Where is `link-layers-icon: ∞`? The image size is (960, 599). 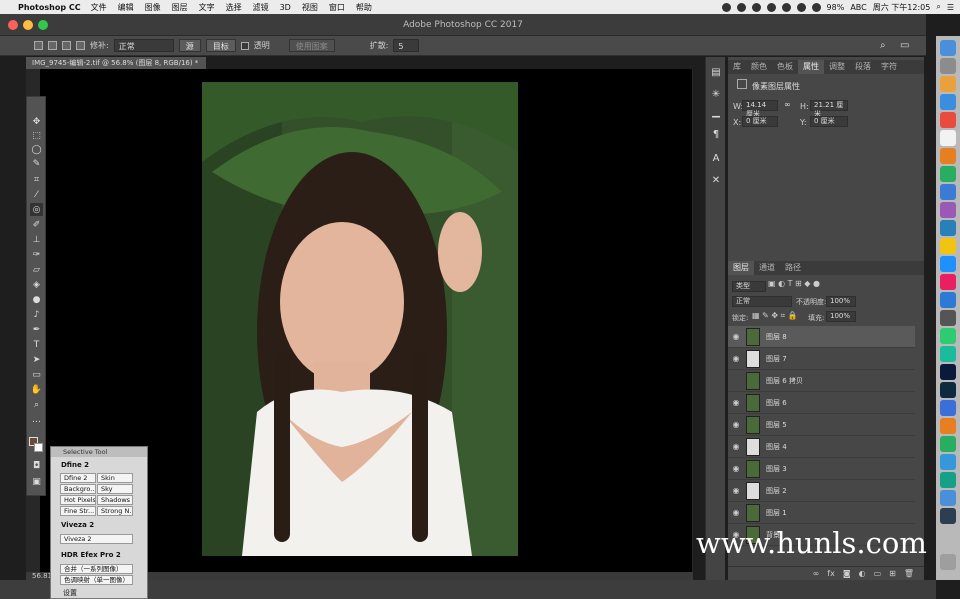 link-layers-icon: ∞ is located at coordinates (816, 573).